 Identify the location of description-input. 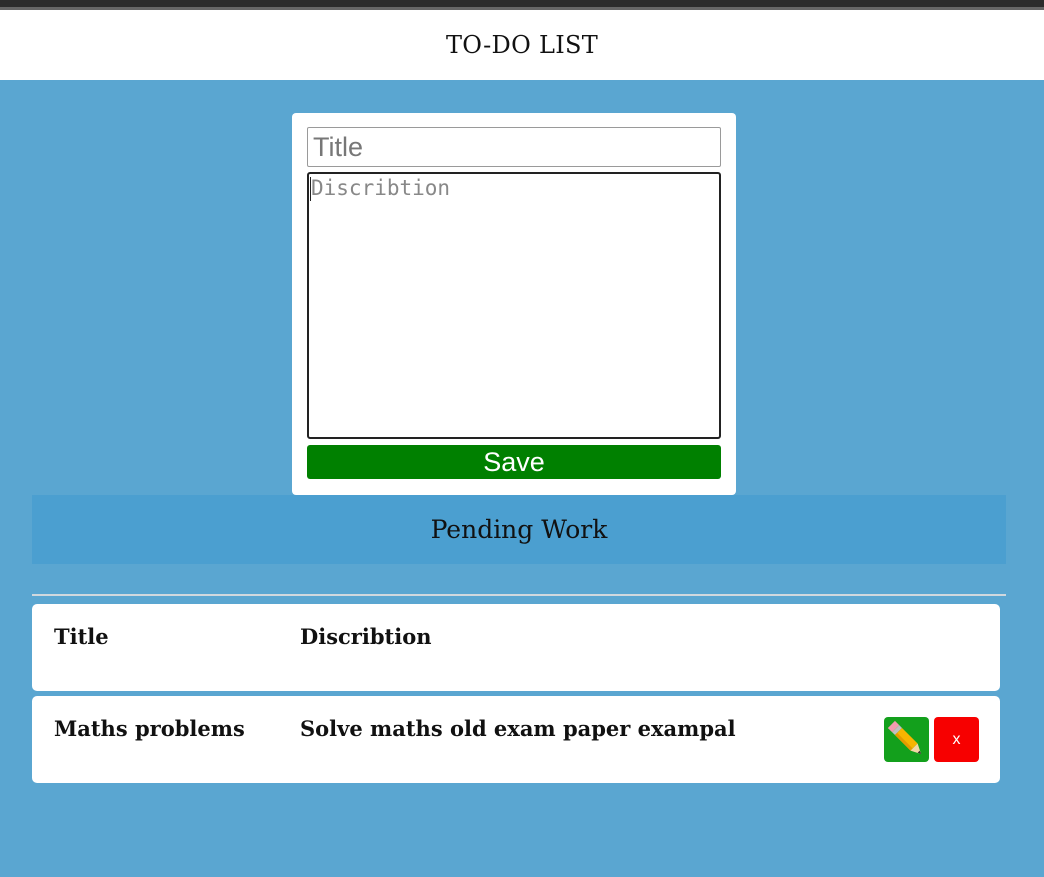
(514, 305).